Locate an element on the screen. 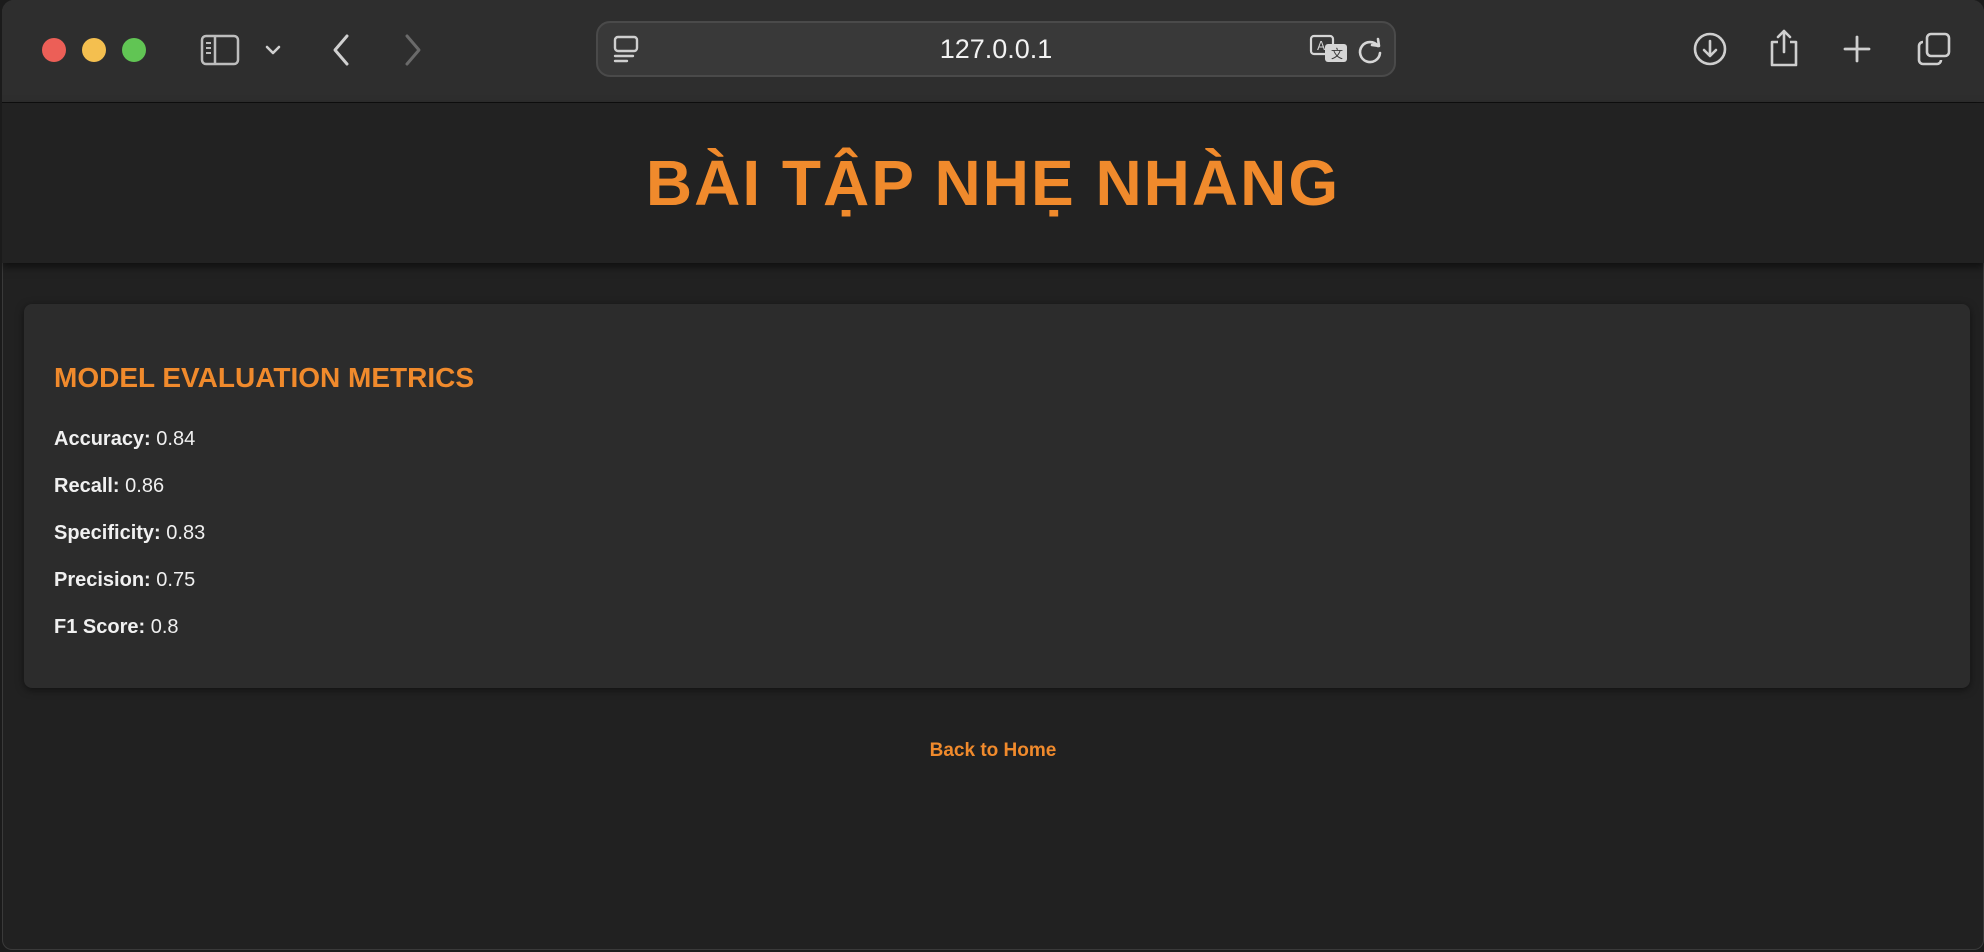 The image size is (1984, 952). svg-text: 文 is located at coordinates (1337, 53).